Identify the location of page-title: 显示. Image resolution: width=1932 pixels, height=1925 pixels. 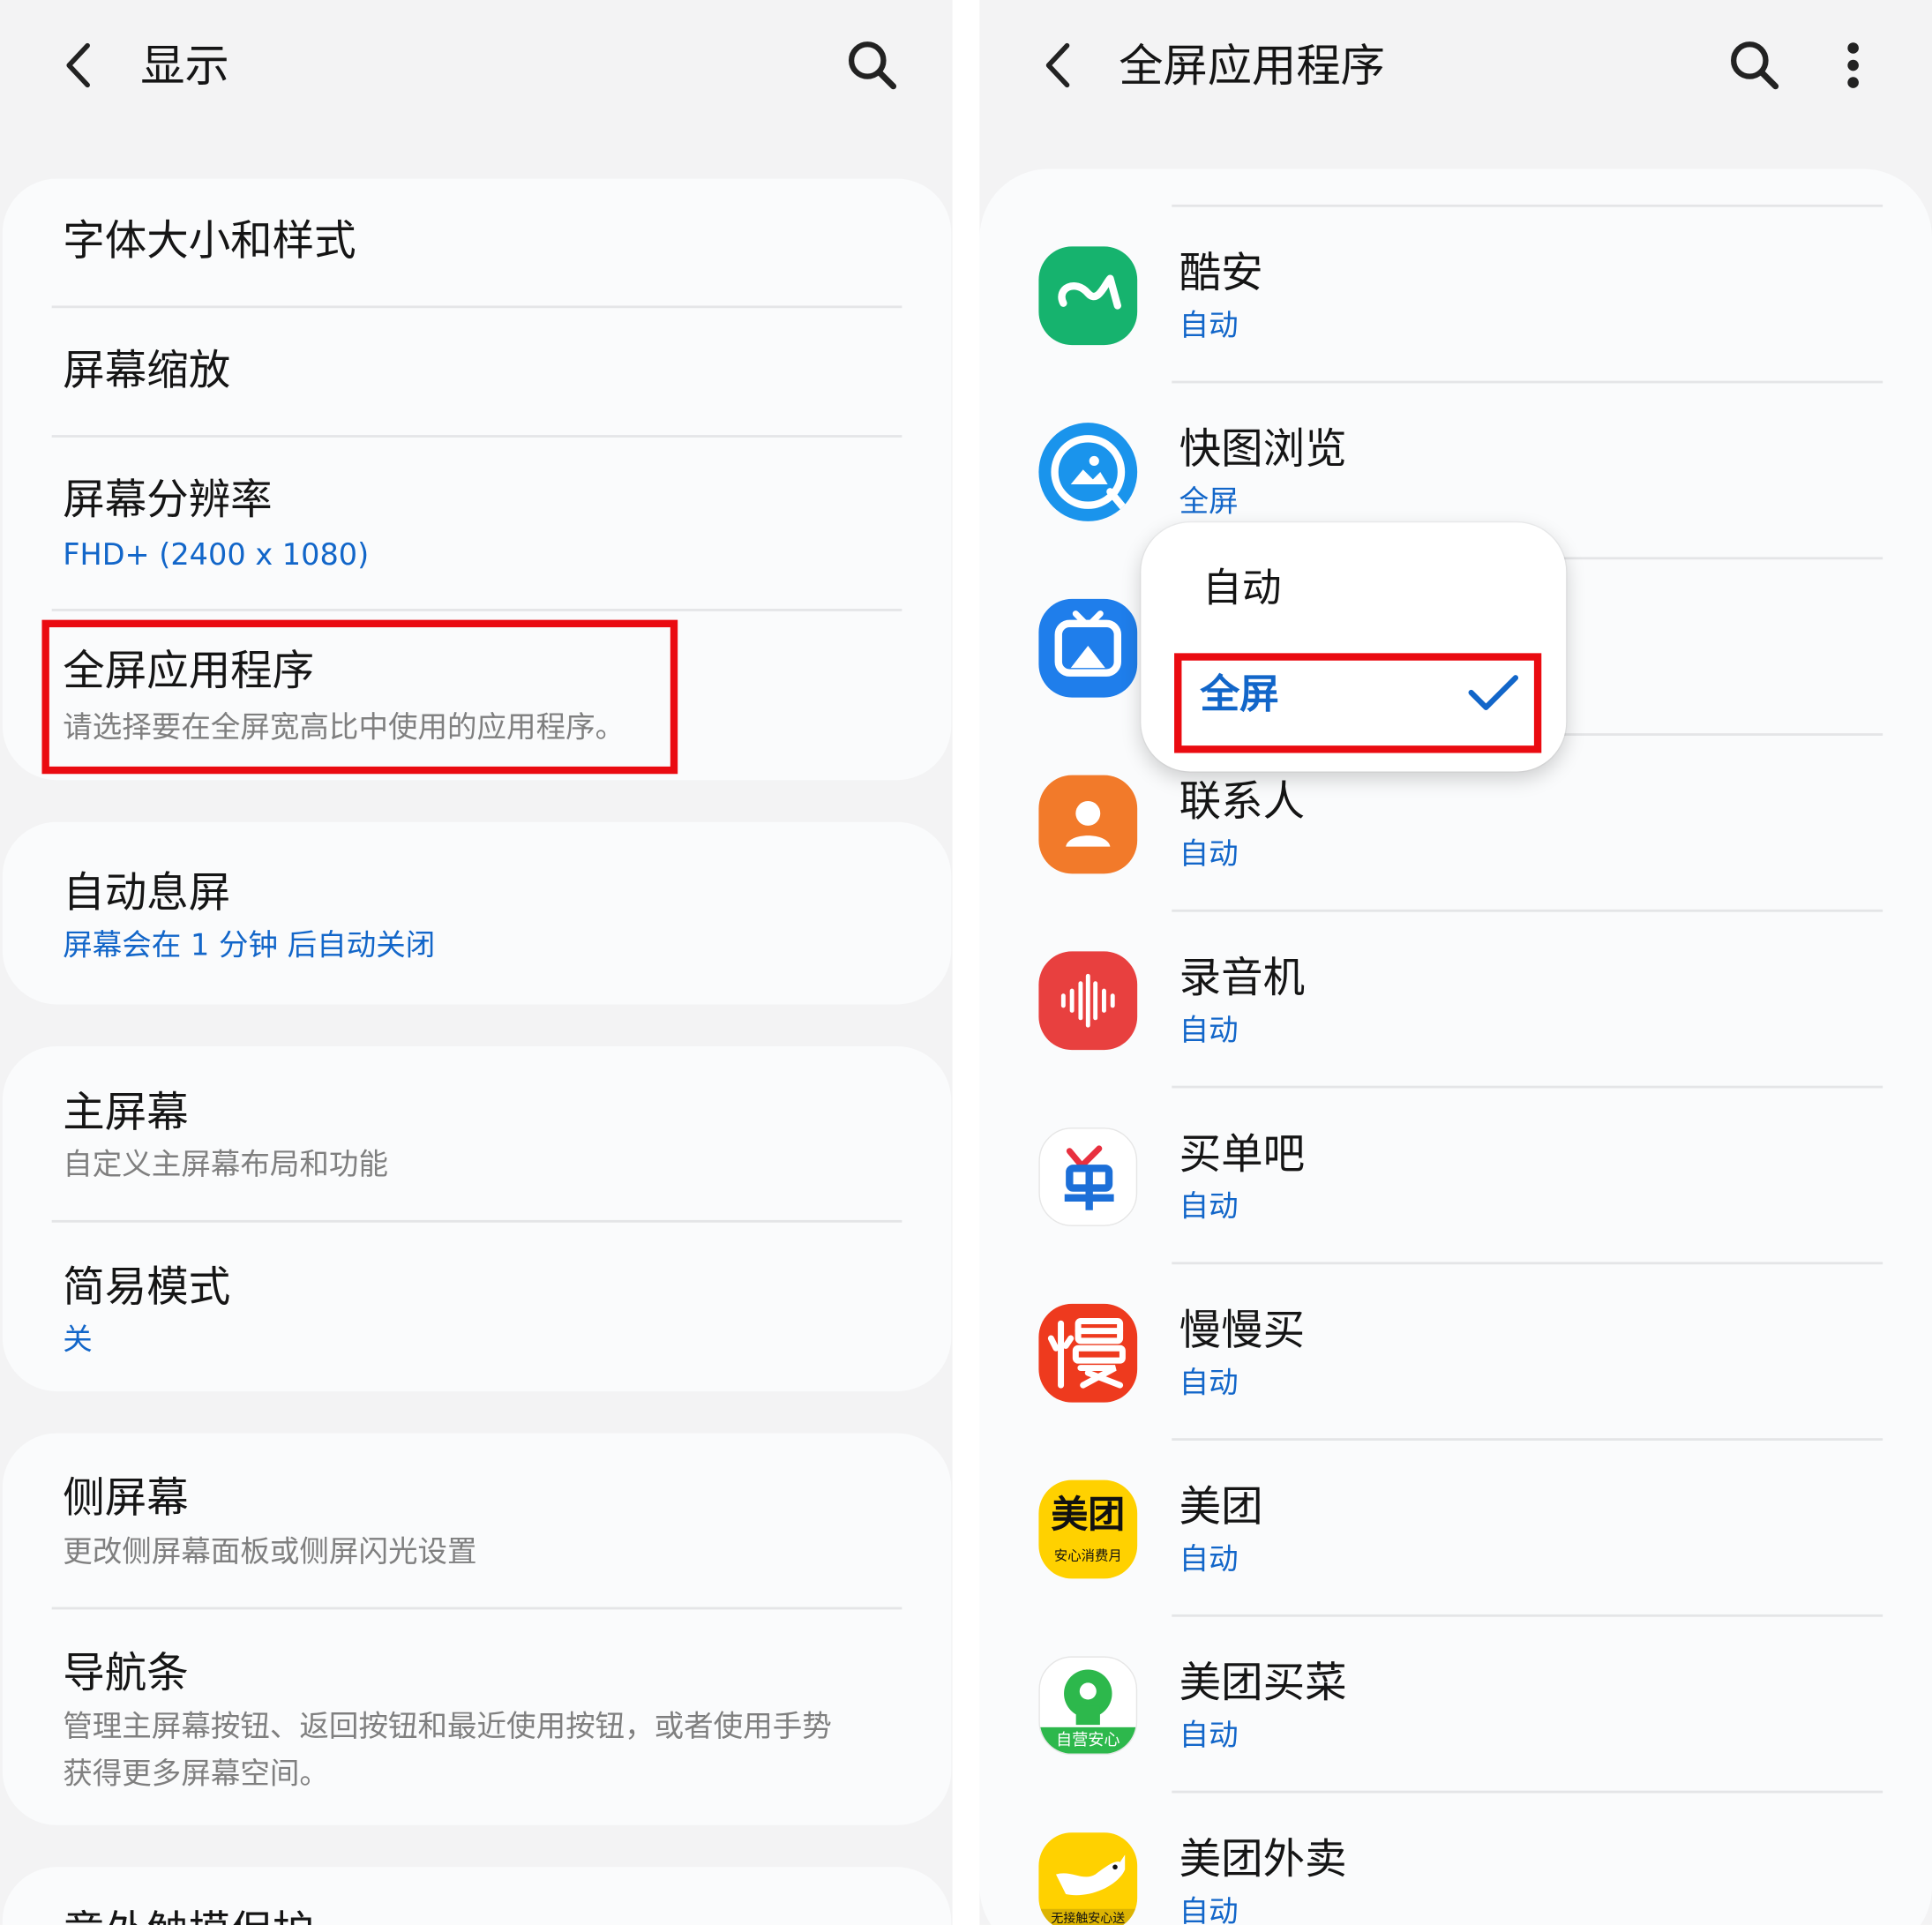
(185, 67).